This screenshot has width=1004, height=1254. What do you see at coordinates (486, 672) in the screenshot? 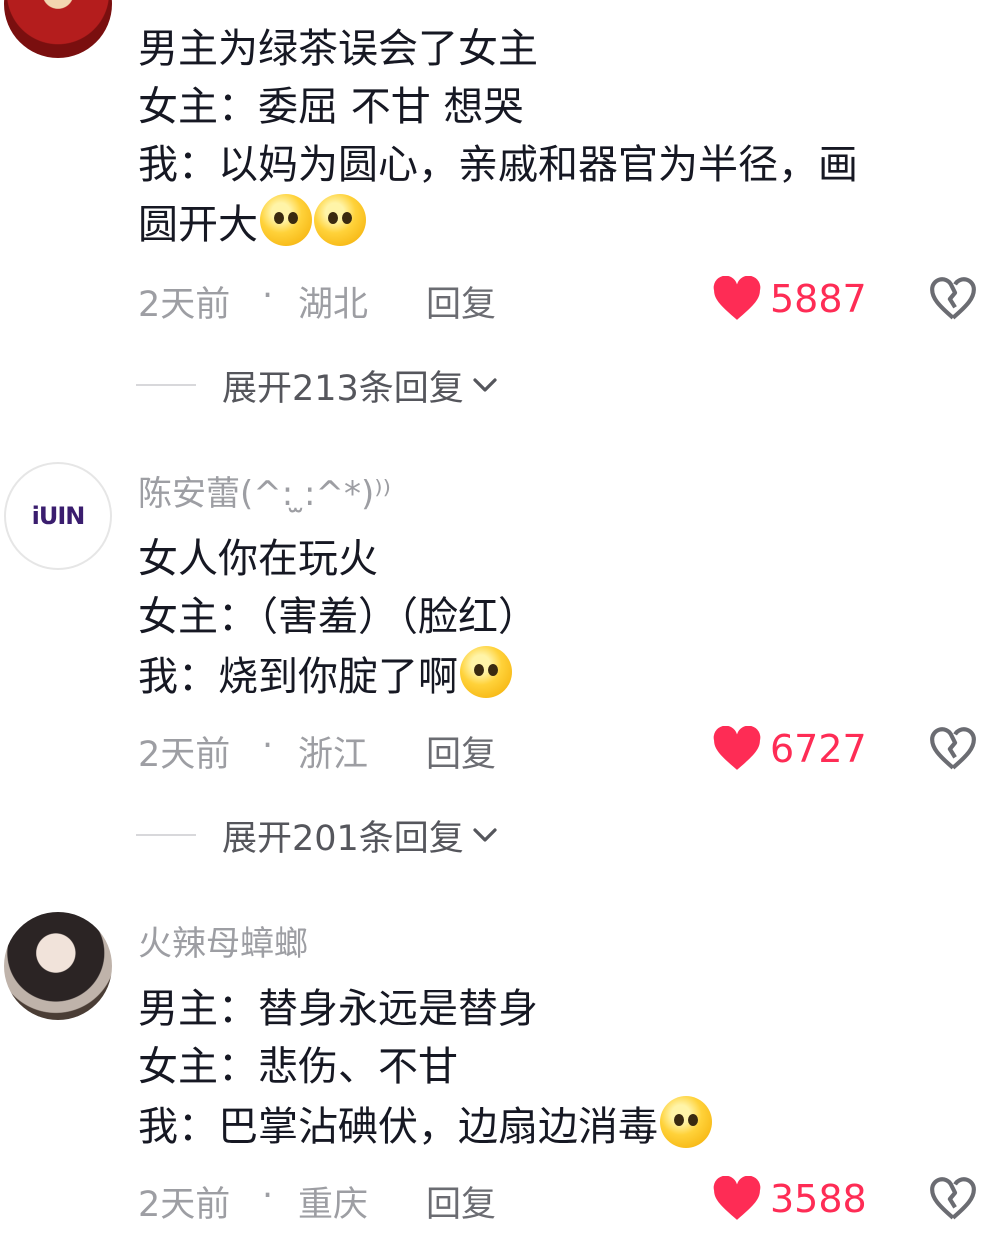
I see `worried-emoji-icon` at bounding box center [486, 672].